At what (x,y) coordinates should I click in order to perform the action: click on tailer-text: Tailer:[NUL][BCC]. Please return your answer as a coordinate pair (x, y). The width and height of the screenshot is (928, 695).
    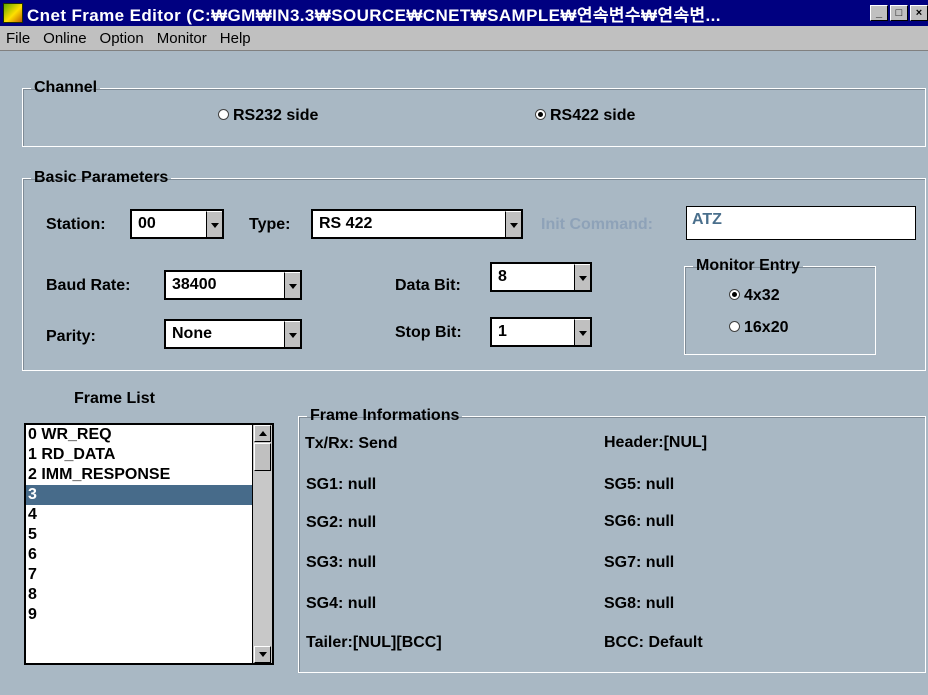
    Looking at the image, I should click on (374, 642).